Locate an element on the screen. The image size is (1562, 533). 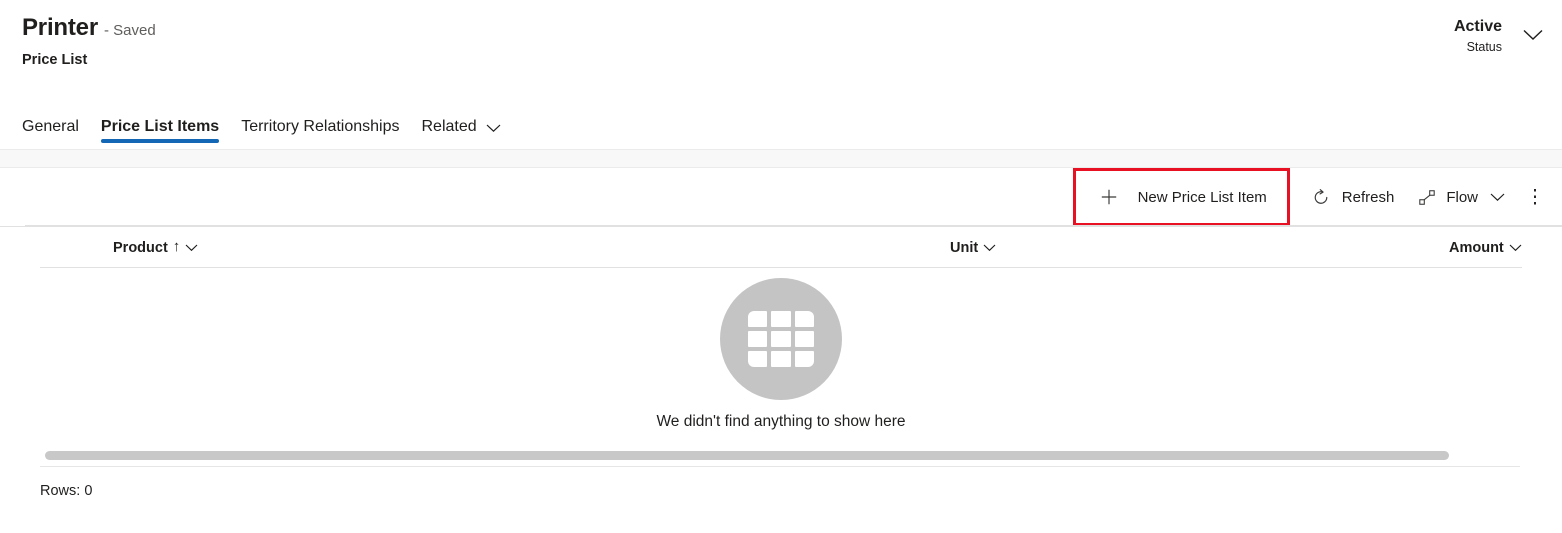
more-vertical-icon: ⋮ is located at coordinates (1535, 197).